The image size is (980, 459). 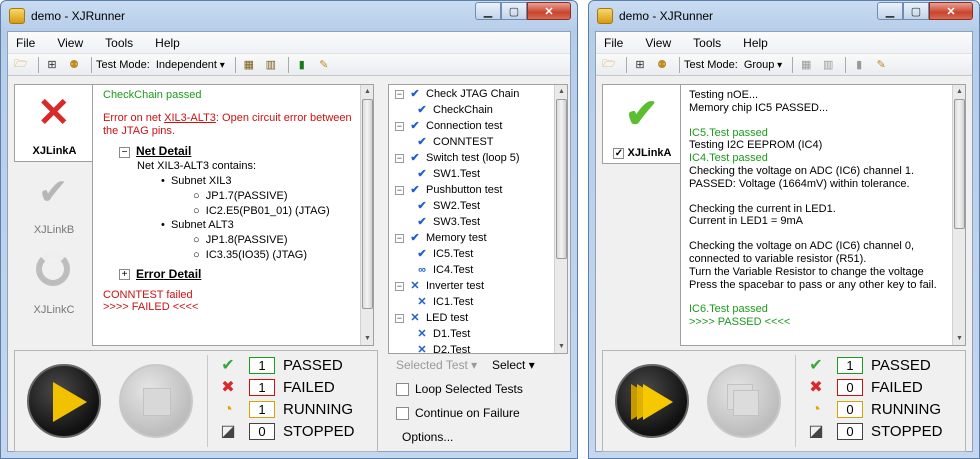 What do you see at coordinates (763, 65) in the screenshot?
I see `test-mode-dropdown: Group` at bounding box center [763, 65].